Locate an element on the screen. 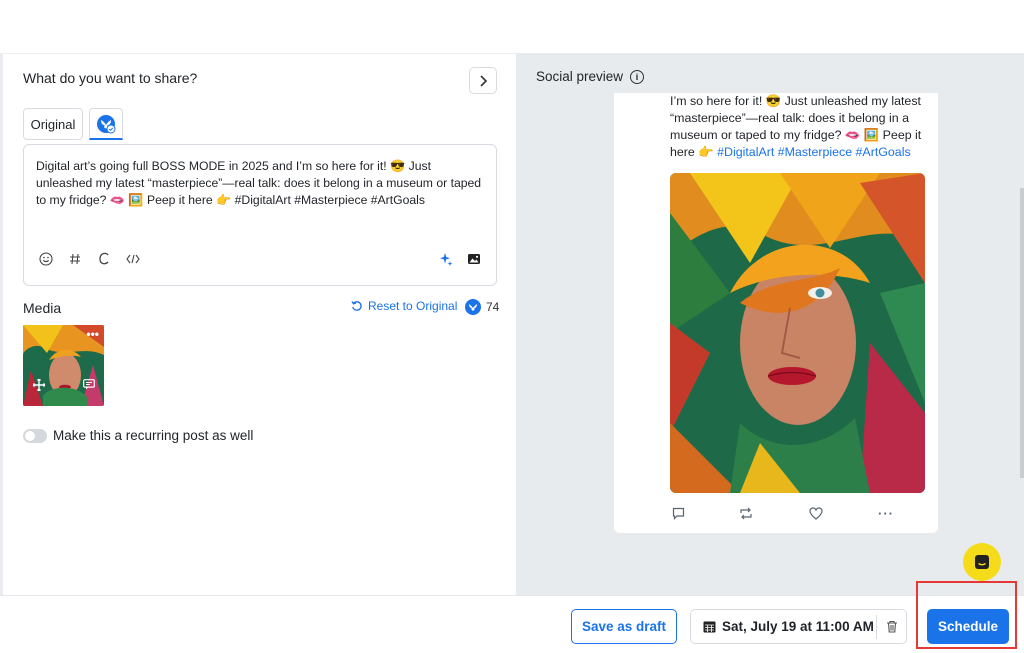 Image resolution: width=1024 pixels, height=653 pixels. recurring-toggle is located at coordinates (35, 435).